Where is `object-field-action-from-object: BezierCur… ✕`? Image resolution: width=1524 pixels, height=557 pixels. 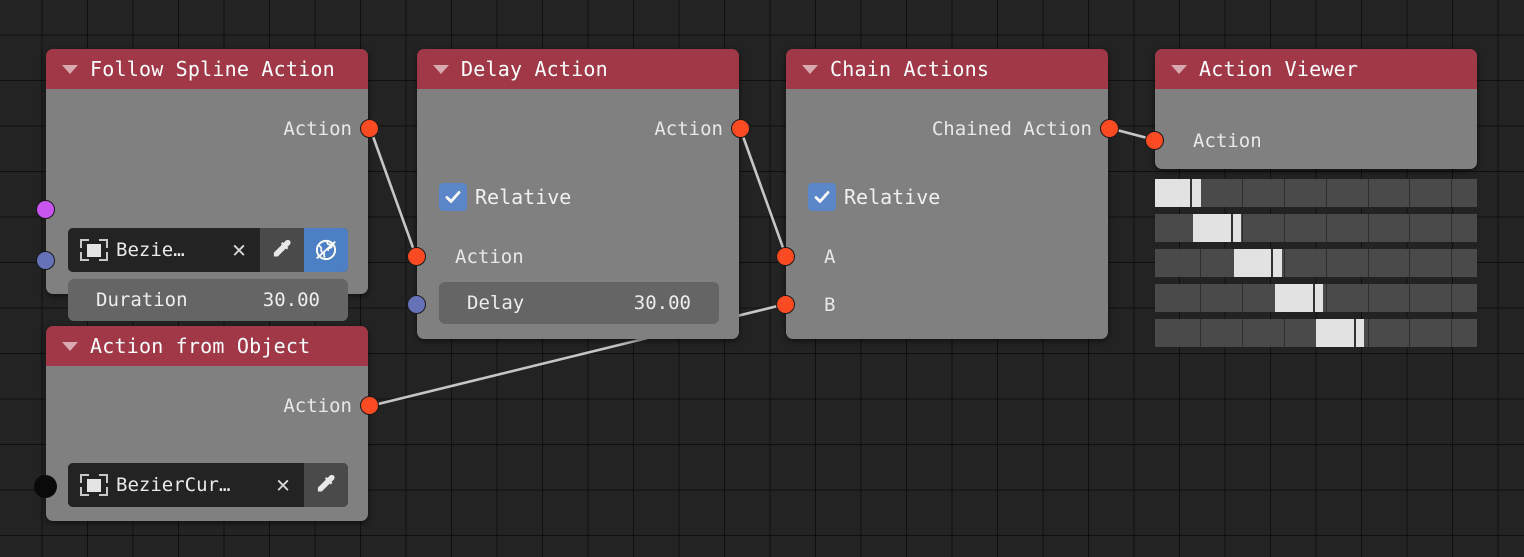
object-field-action-from-object: BezierCur… ✕ is located at coordinates (208, 485).